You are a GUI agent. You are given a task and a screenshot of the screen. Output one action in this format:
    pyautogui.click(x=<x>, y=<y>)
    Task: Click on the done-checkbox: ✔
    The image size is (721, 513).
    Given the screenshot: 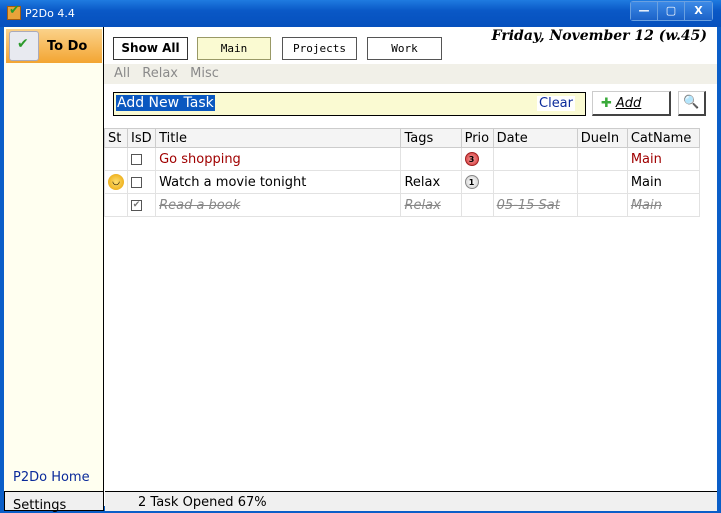 What is the action you would take?
    pyautogui.click(x=137, y=205)
    